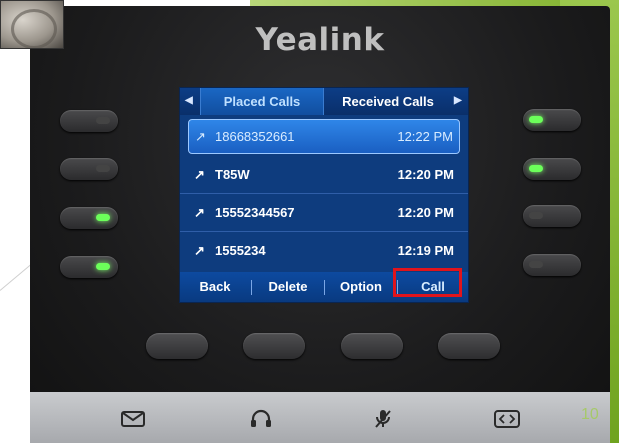 Image resolution: width=619 pixels, height=443 pixels. I want to click on tab-bar: ◀ Placed Calls Received Calls ▶, so click(324, 101).